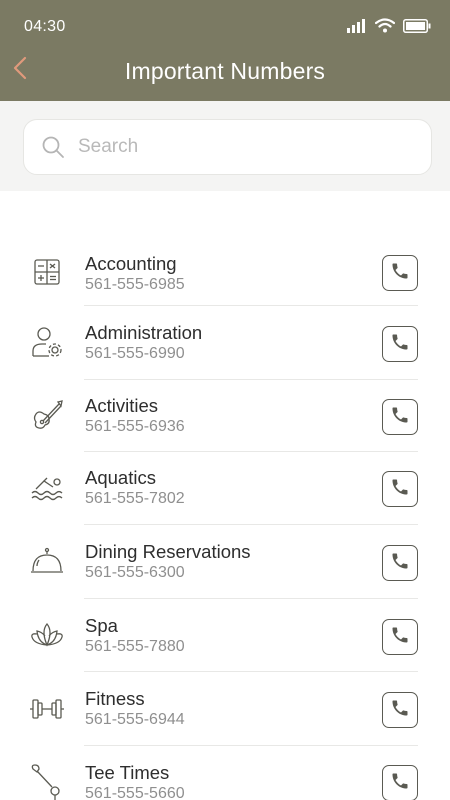 This screenshot has height=800, width=450. What do you see at coordinates (115, 698) in the screenshot?
I see `contact-name: Fitness` at bounding box center [115, 698].